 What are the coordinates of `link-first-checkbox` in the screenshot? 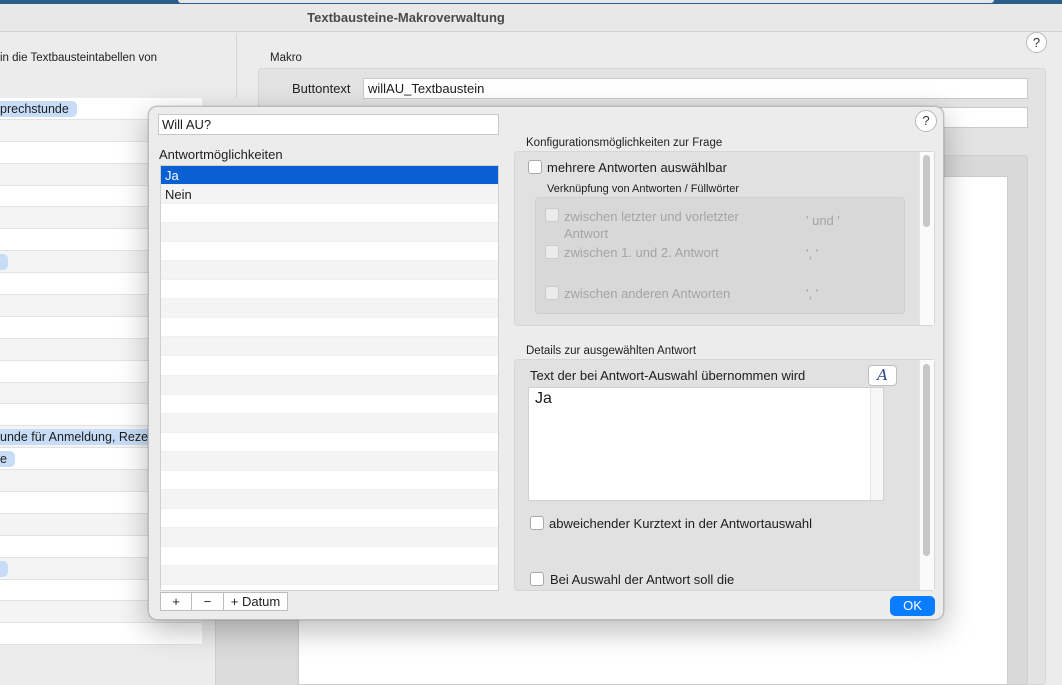 It's located at (552, 252).